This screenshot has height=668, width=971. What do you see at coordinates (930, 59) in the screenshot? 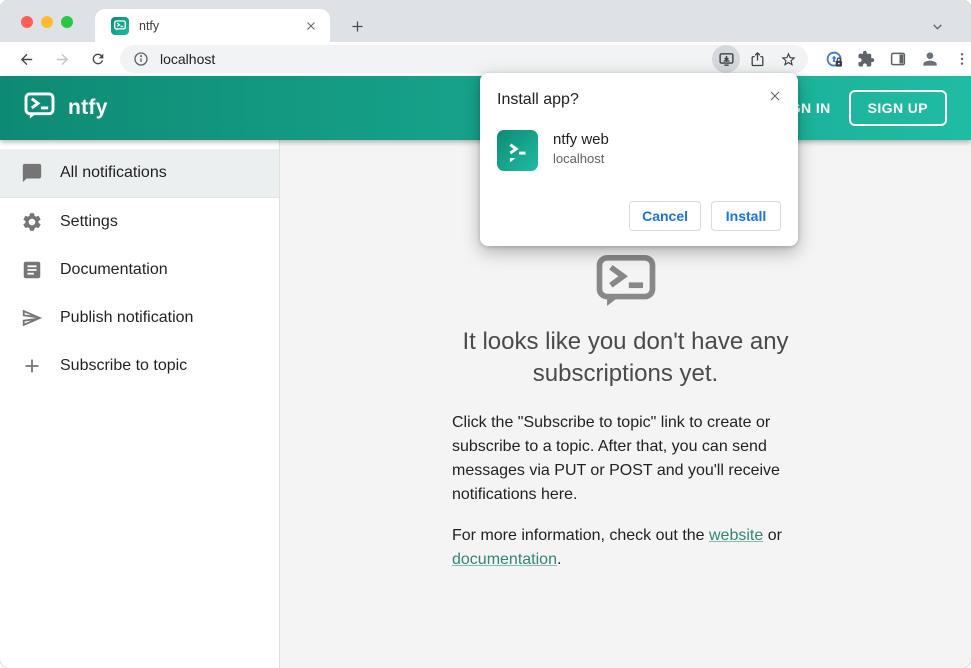
I see `profile-avatar-icon` at bounding box center [930, 59].